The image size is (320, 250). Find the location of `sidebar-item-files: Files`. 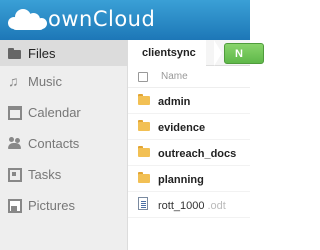

sidebar-item-files: Files is located at coordinates (63, 53).